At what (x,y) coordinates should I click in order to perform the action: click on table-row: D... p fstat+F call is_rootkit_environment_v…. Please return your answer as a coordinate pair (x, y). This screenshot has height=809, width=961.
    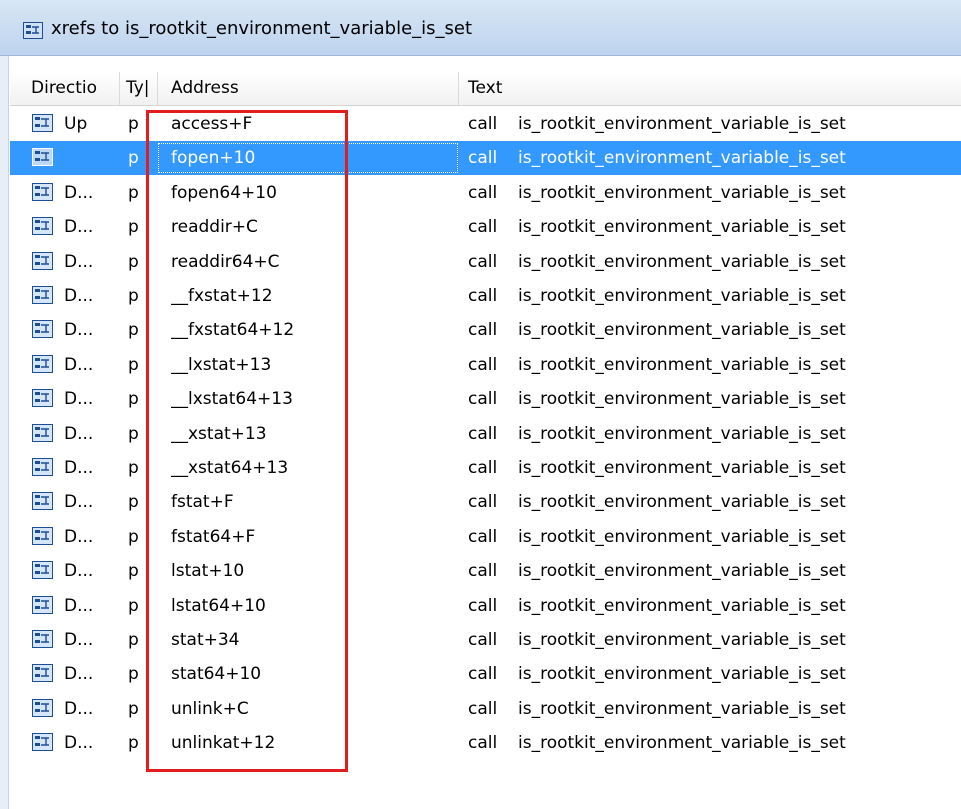
    Looking at the image, I should click on (485, 502).